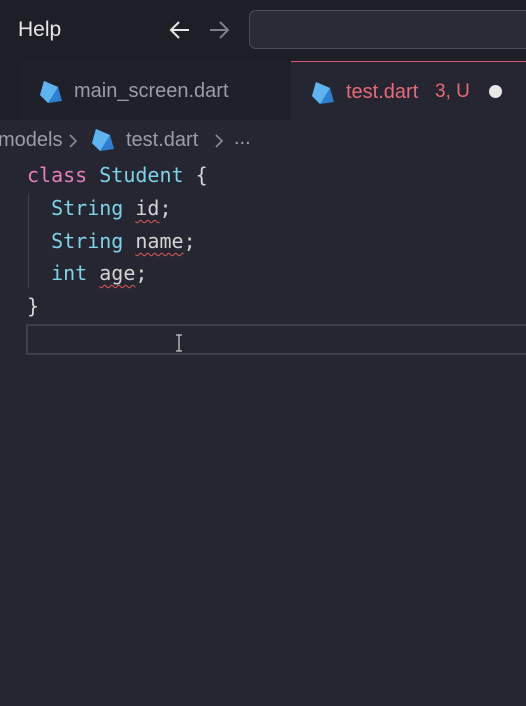  I want to click on tab-main-screen-dart: main_screen.dart, so click(155, 90).